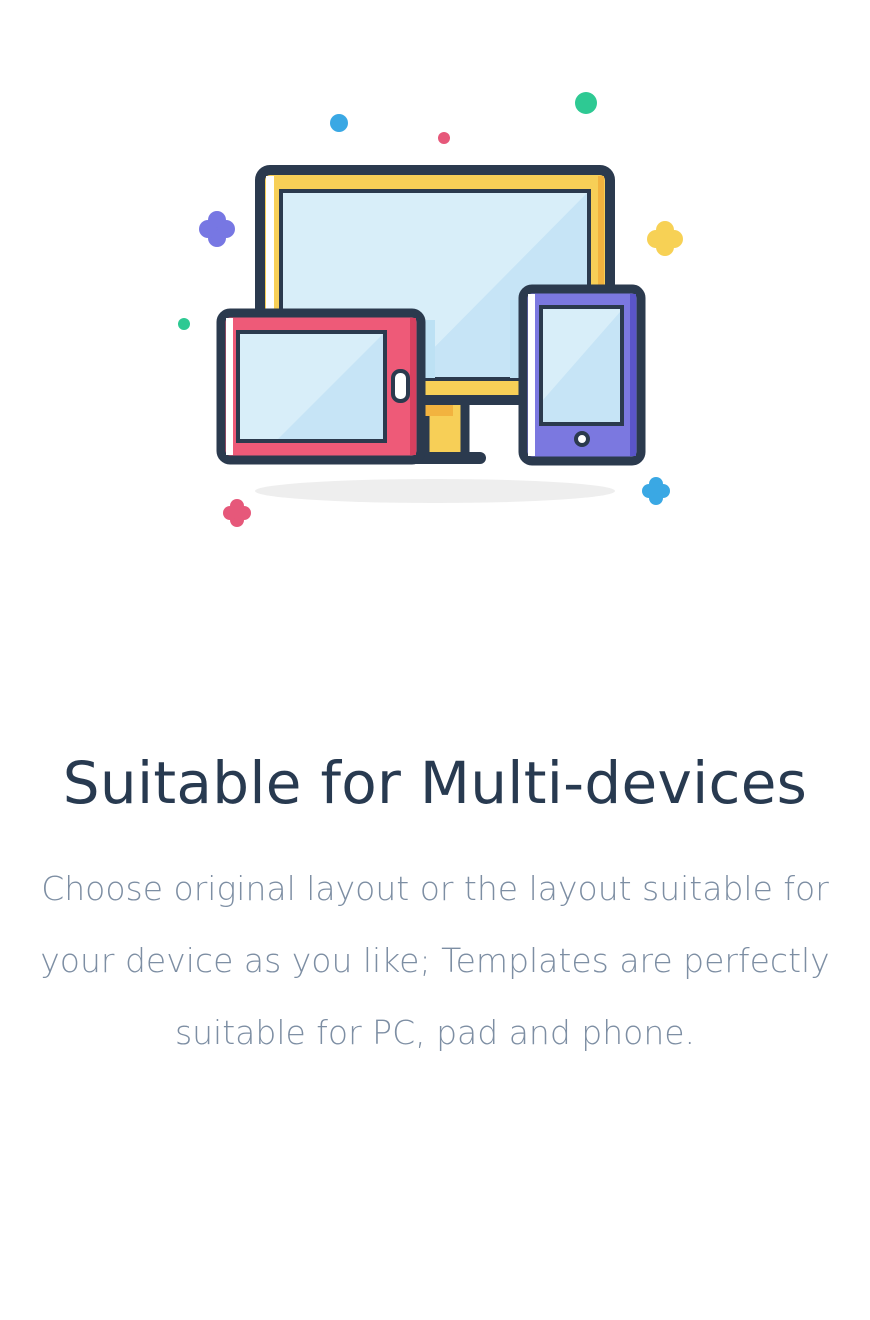 This screenshot has width=870, height=1320. Describe the element at coordinates (586, 103) in the screenshot. I see `decor-dot-green` at that location.